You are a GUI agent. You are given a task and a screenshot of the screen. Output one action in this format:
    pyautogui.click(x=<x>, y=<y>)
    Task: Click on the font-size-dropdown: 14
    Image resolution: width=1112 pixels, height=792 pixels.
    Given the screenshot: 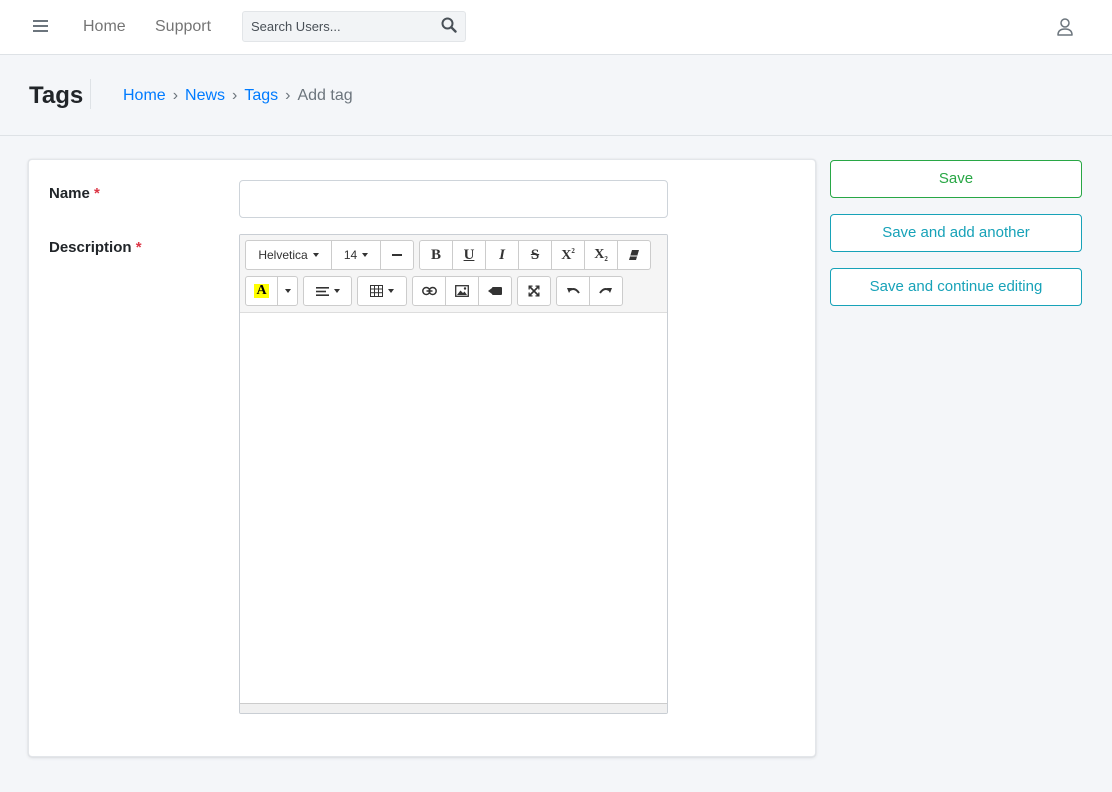 What is the action you would take?
    pyautogui.click(x=356, y=255)
    